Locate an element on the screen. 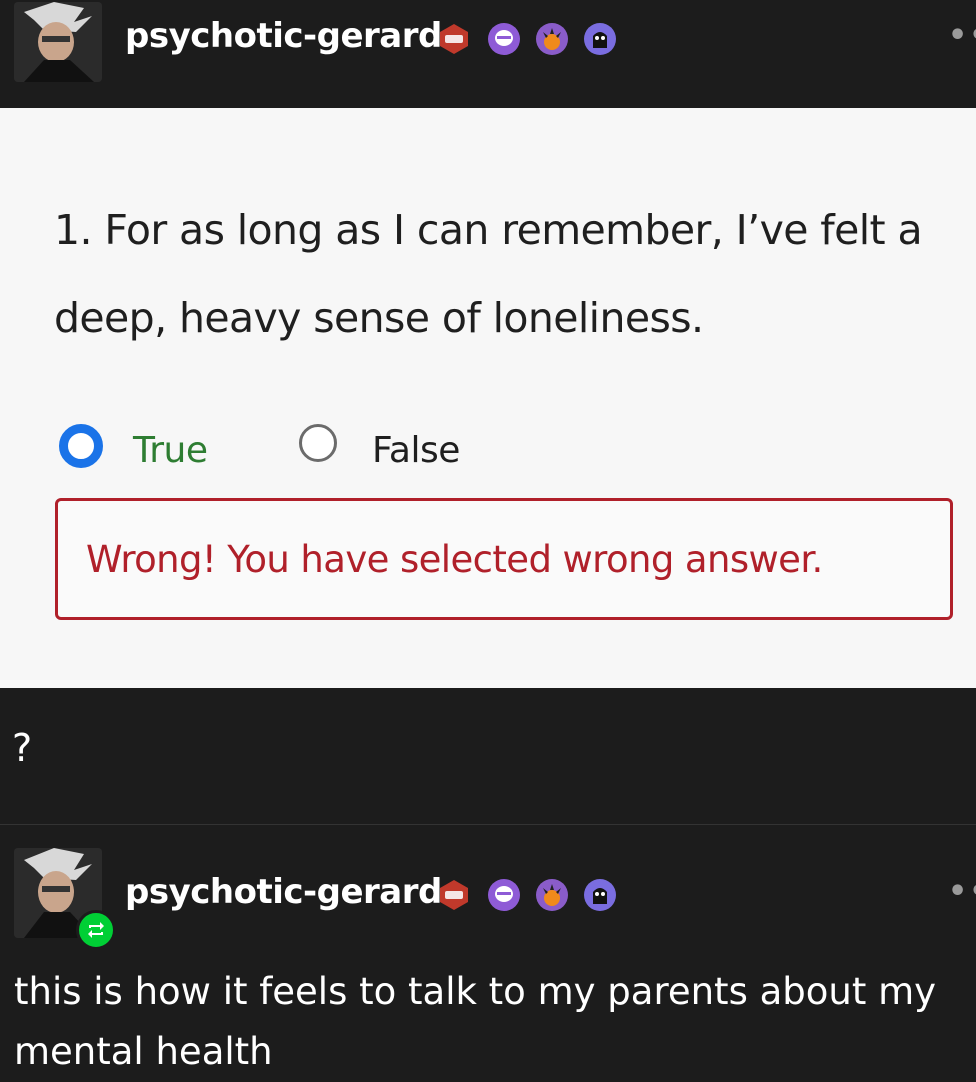 The image size is (976, 1082). reblog-badge is located at coordinates (96, 930).